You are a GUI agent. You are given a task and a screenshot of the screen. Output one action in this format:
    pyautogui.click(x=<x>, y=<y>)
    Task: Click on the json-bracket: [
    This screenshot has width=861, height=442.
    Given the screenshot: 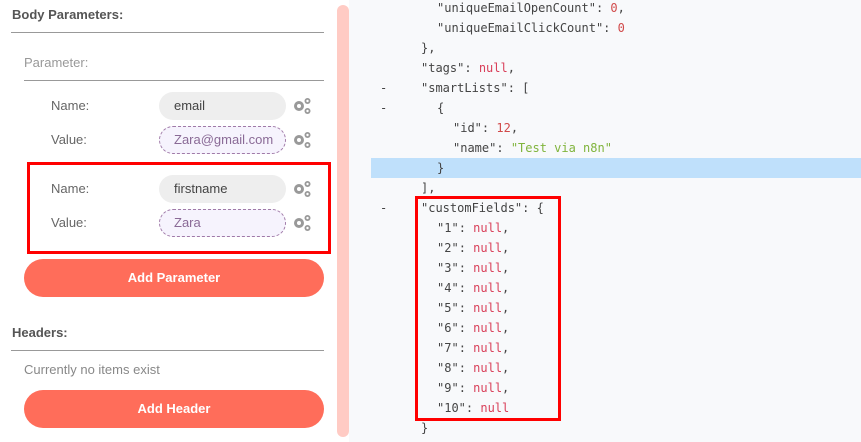 What is the action you would take?
    pyautogui.click(x=526, y=88)
    